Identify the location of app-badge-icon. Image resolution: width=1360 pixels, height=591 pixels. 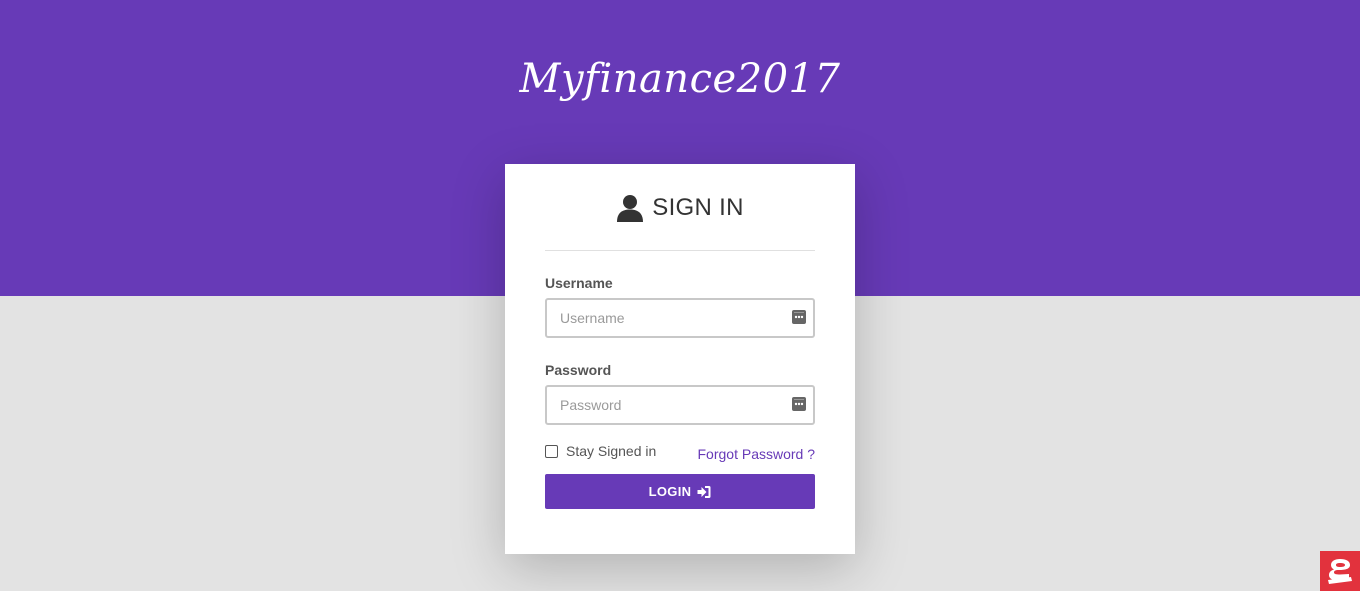
(1340, 571).